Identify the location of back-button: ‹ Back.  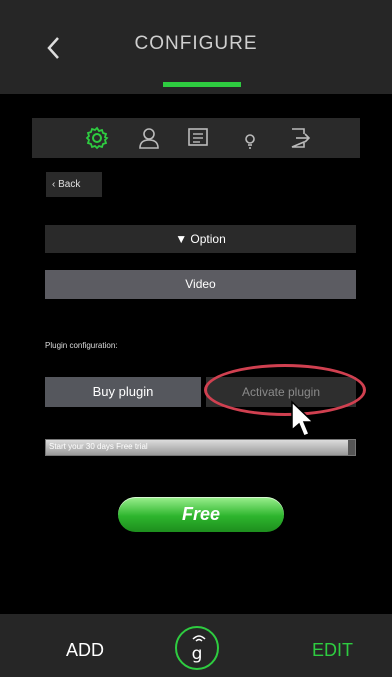
(74, 184).